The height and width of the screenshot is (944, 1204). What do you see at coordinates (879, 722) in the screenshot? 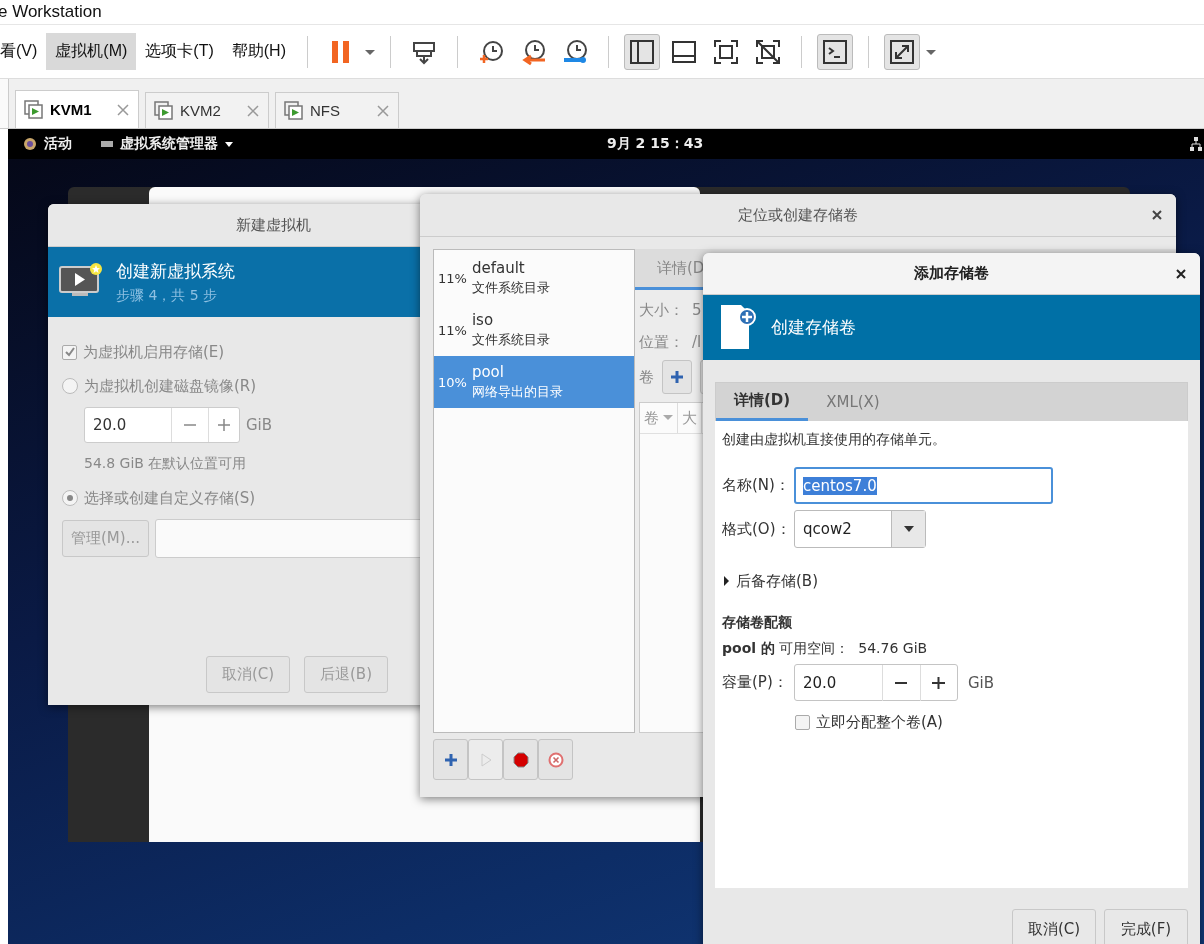
I see `checkbox-label: 立即分配整个卷(A)` at bounding box center [879, 722].